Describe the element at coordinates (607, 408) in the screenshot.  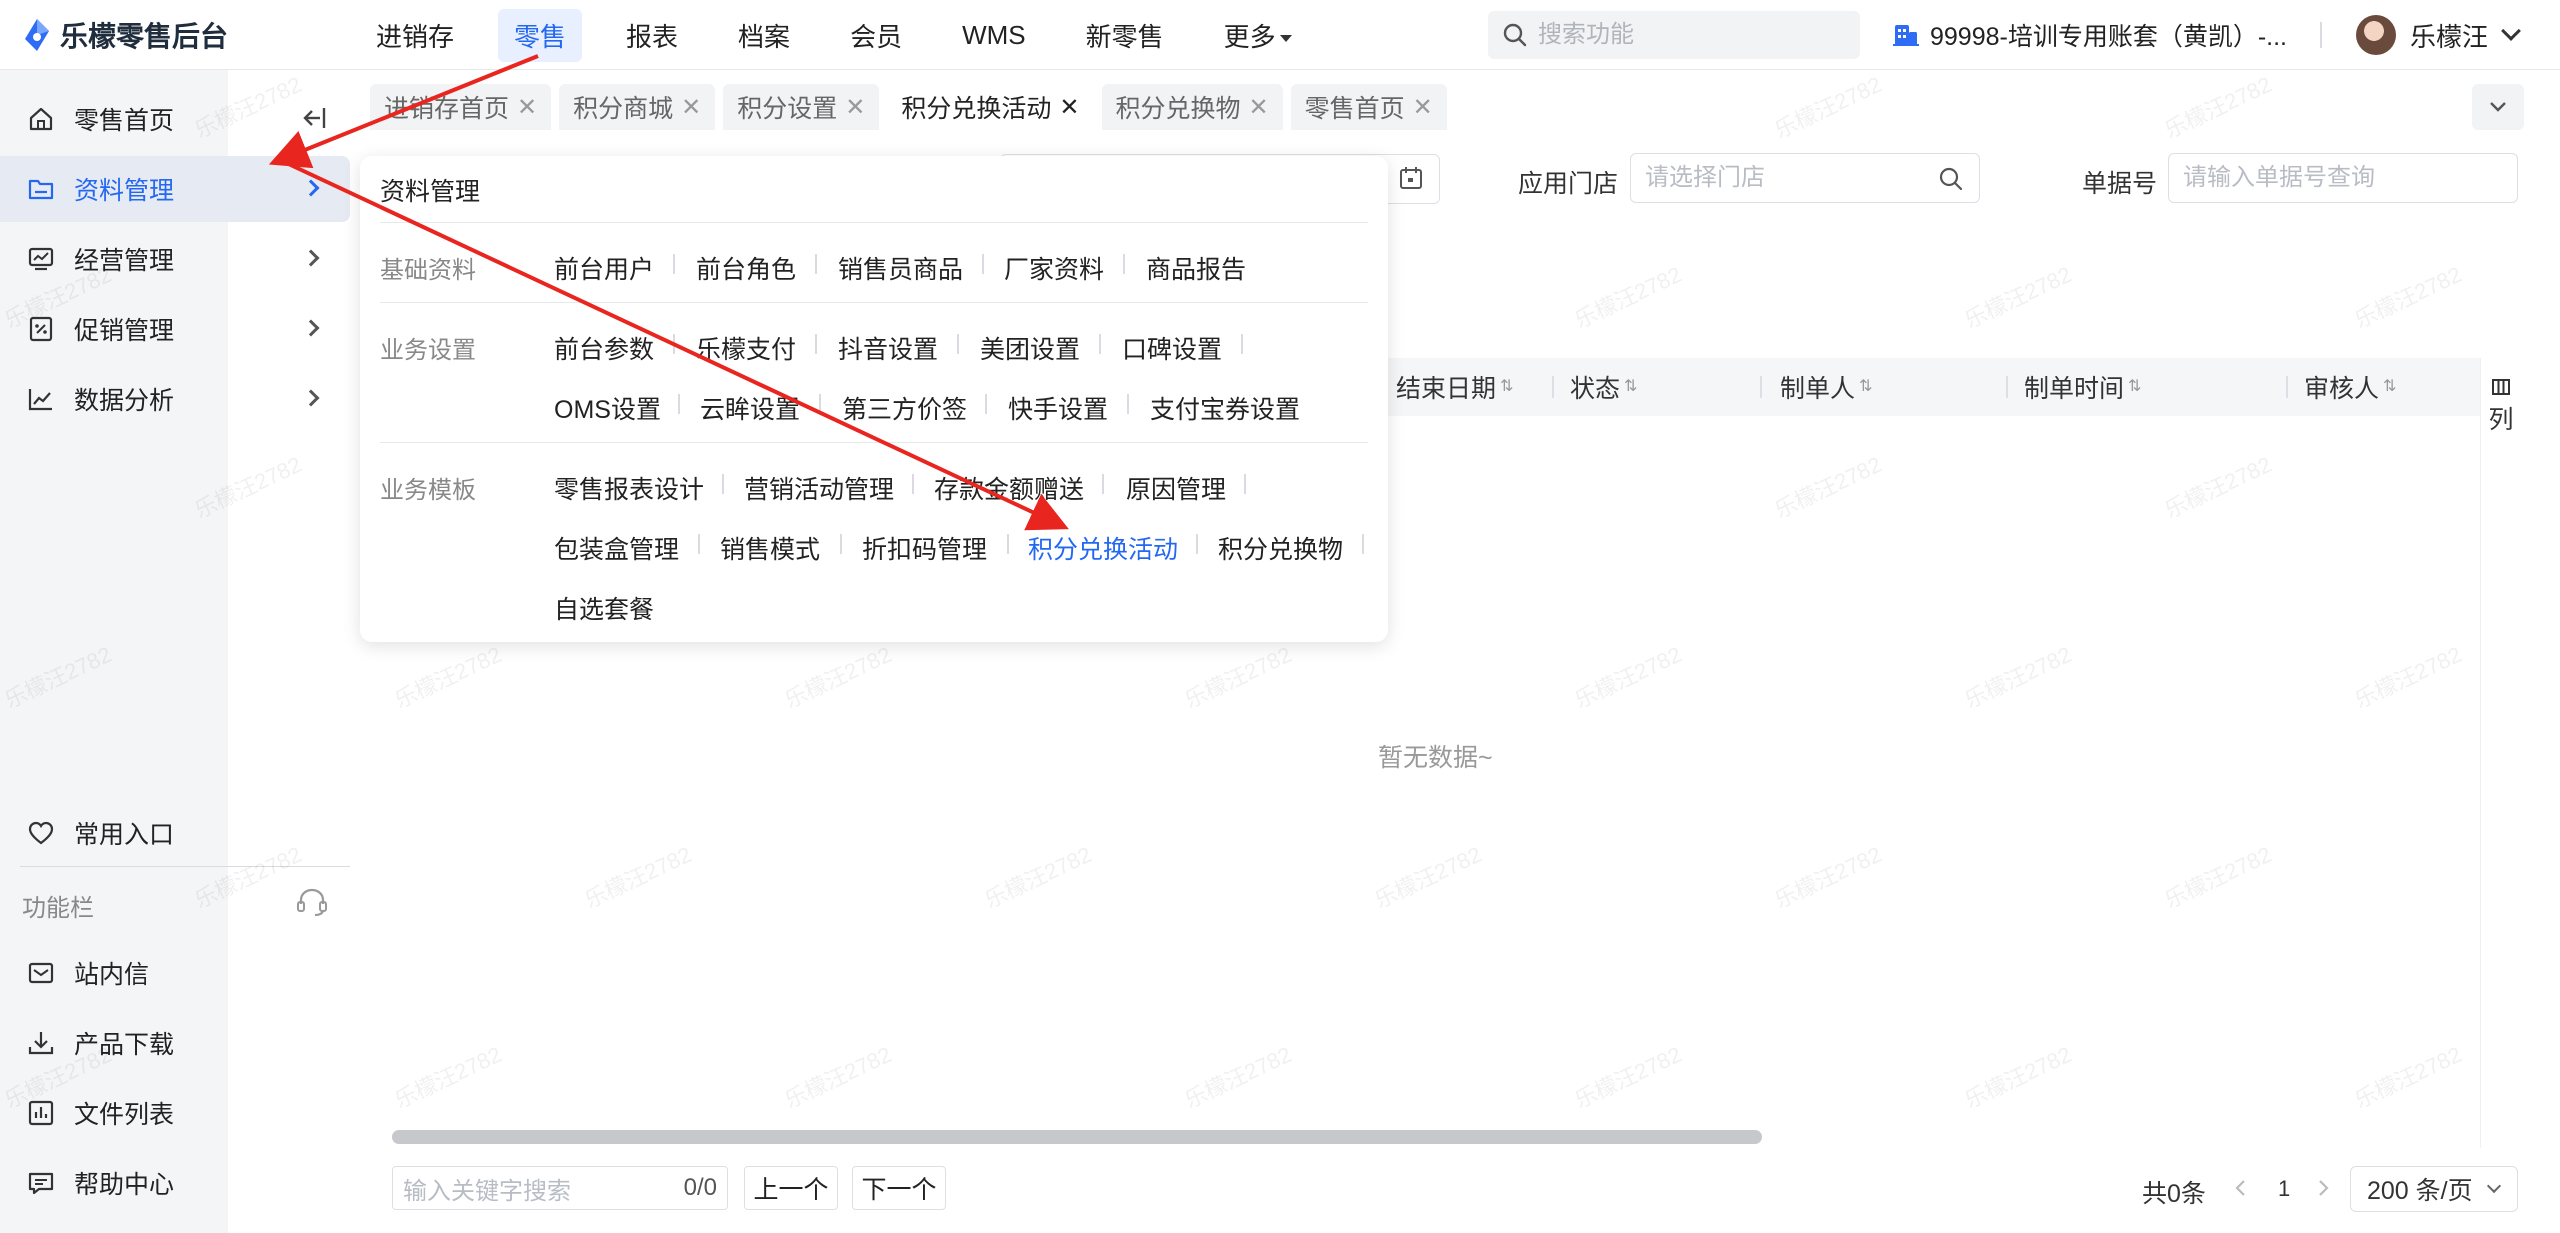
I see `menu-item-oms-settings: OMS设置` at that location.